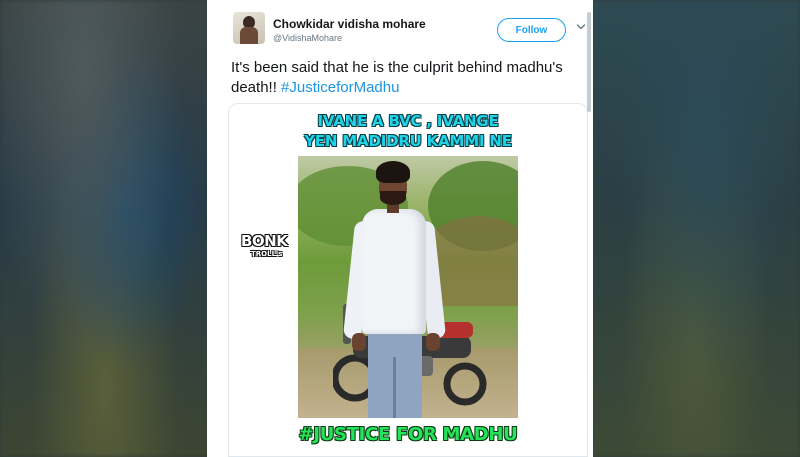 Image resolution: width=800 pixels, height=457 pixels. Describe the element at coordinates (249, 35) in the screenshot. I see `avatar-torso` at that location.